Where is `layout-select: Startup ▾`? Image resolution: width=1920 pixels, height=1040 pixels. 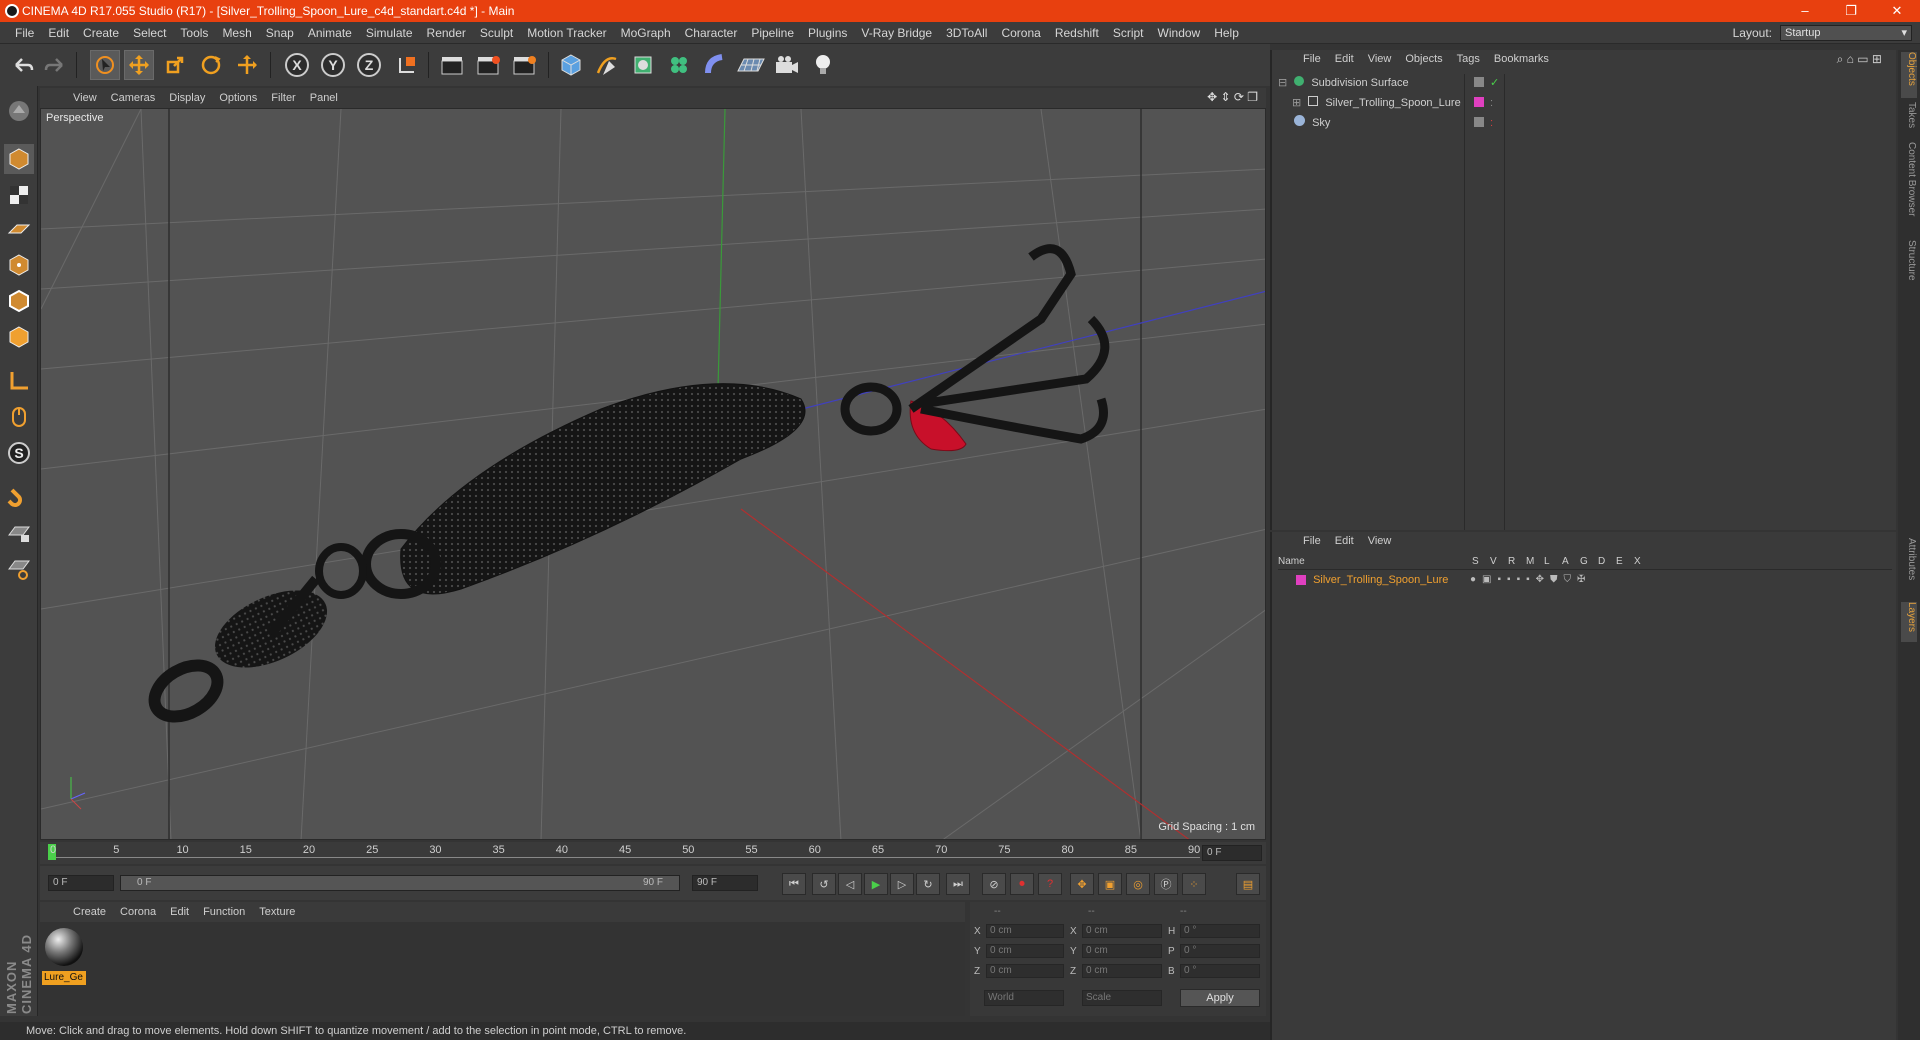 layout-select: Startup ▾ is located at coordinates (1846, 33).